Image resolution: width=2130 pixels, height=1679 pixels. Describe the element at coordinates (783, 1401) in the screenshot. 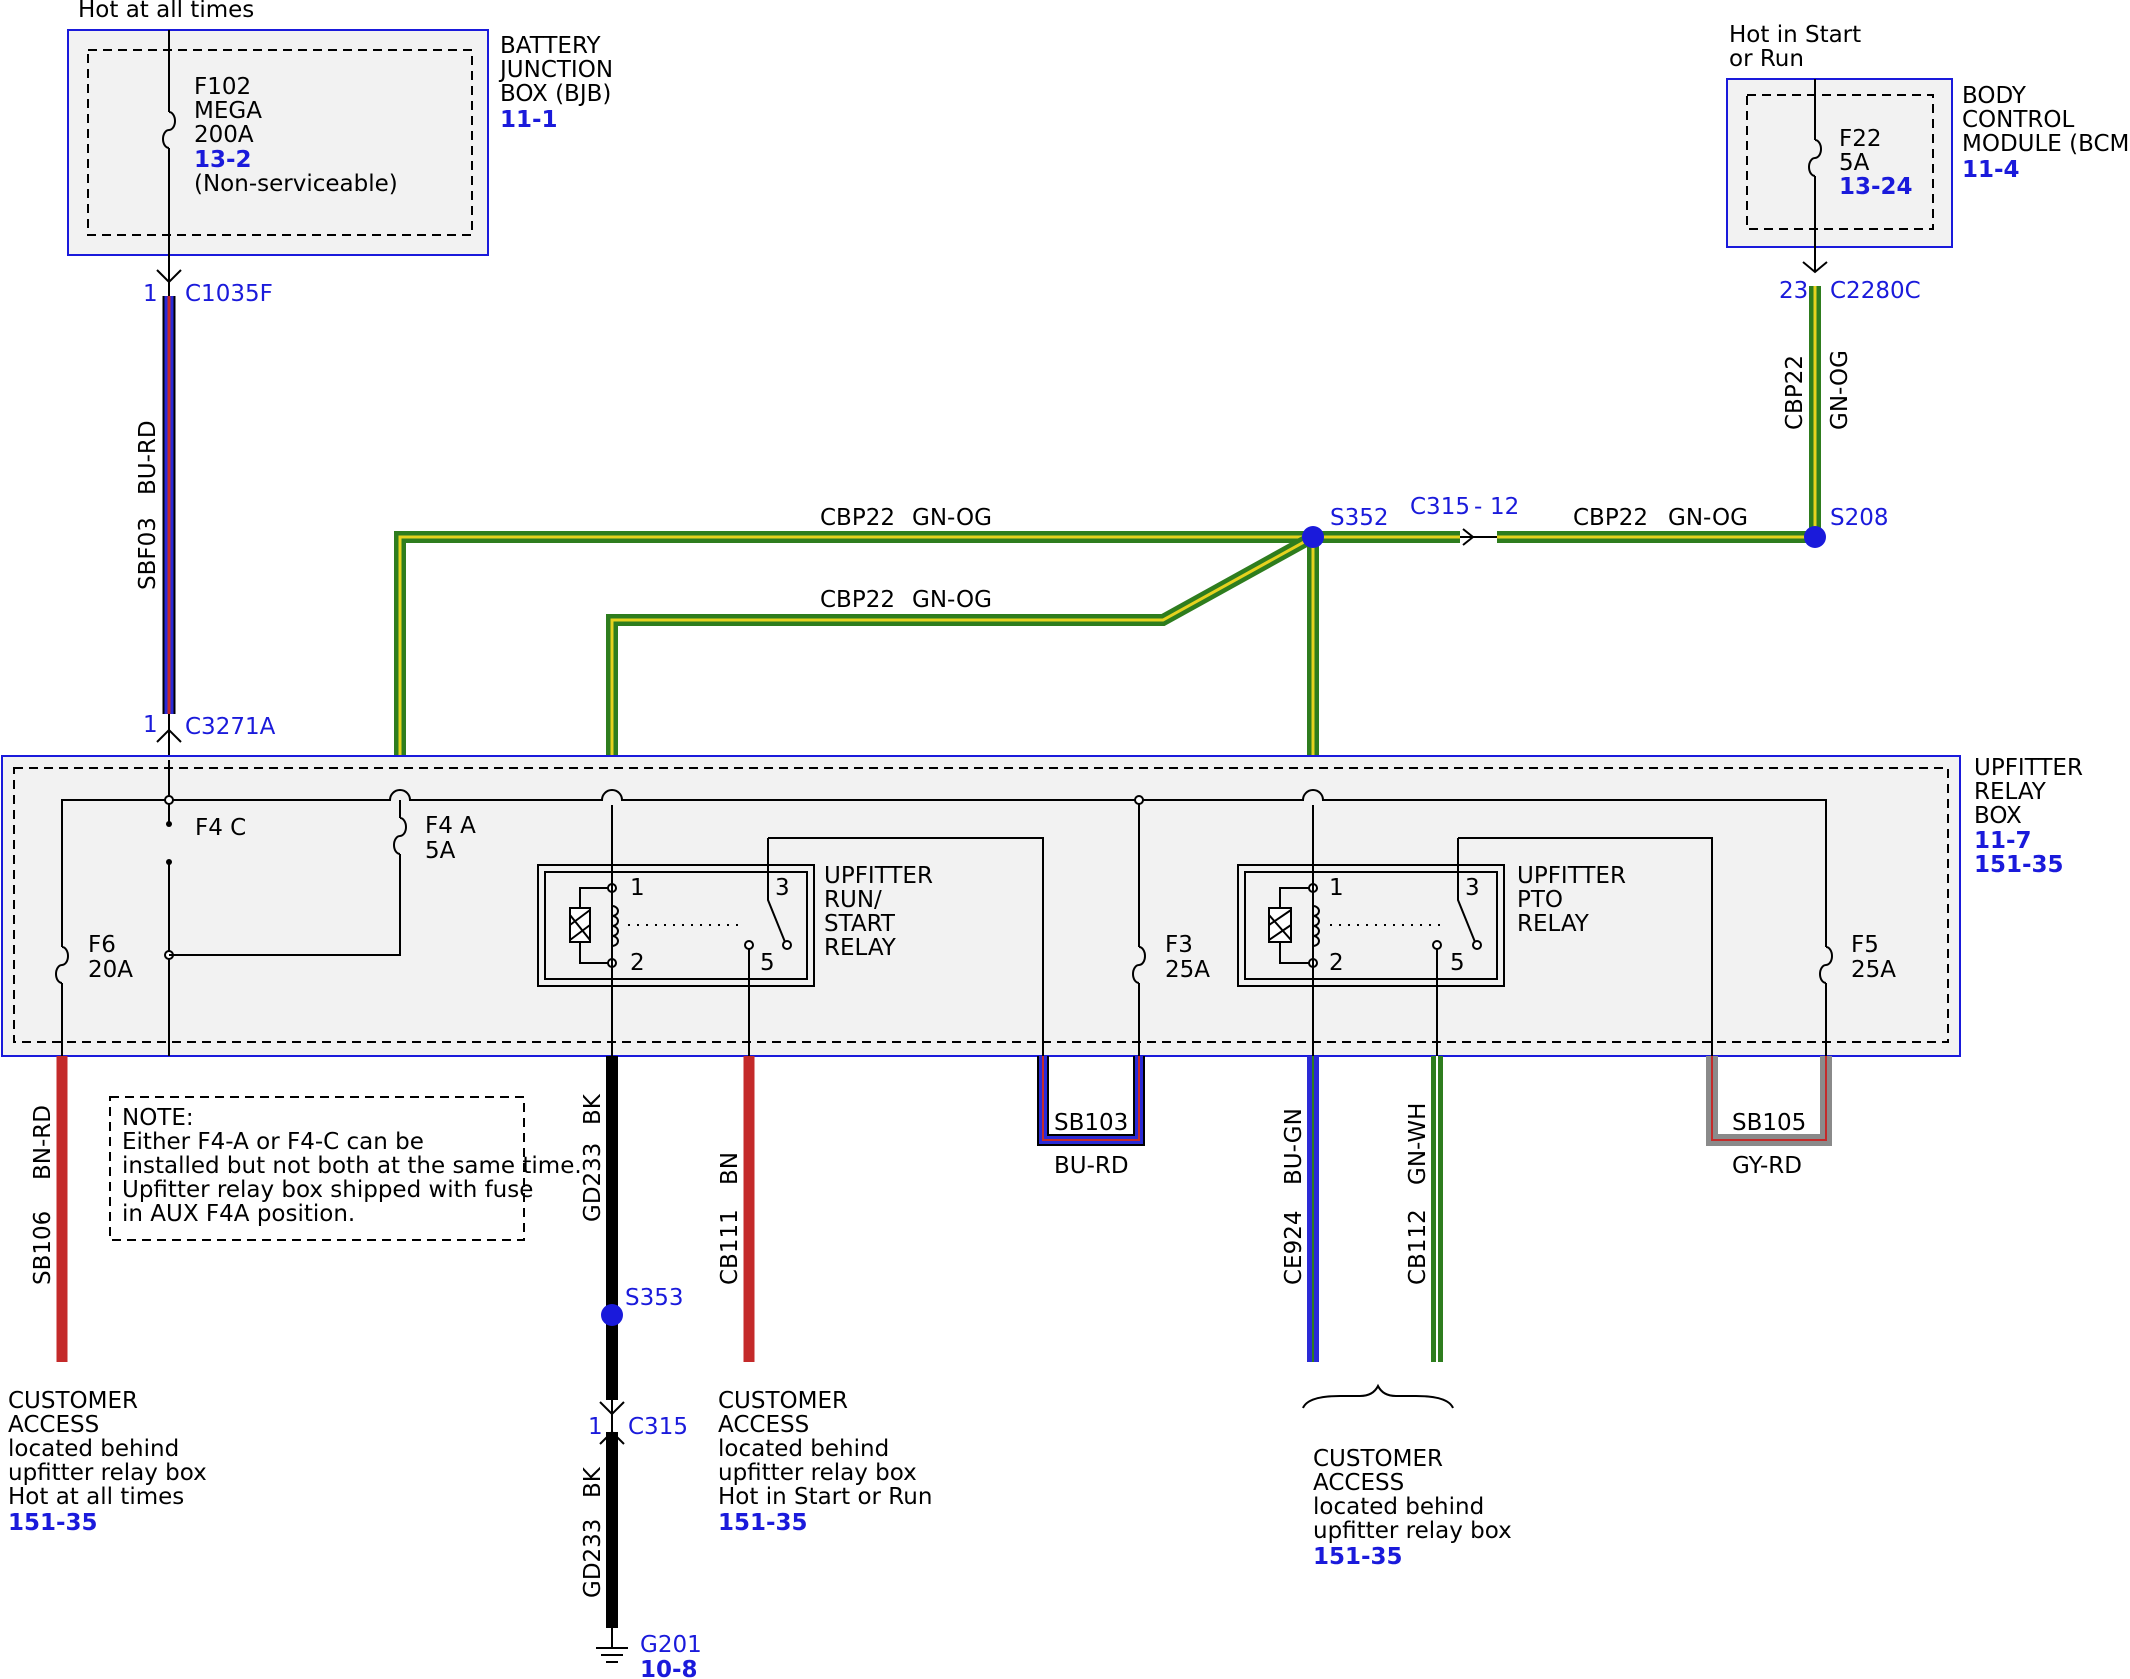

I see `access-mid-line1: CUSTOMER` at that location.